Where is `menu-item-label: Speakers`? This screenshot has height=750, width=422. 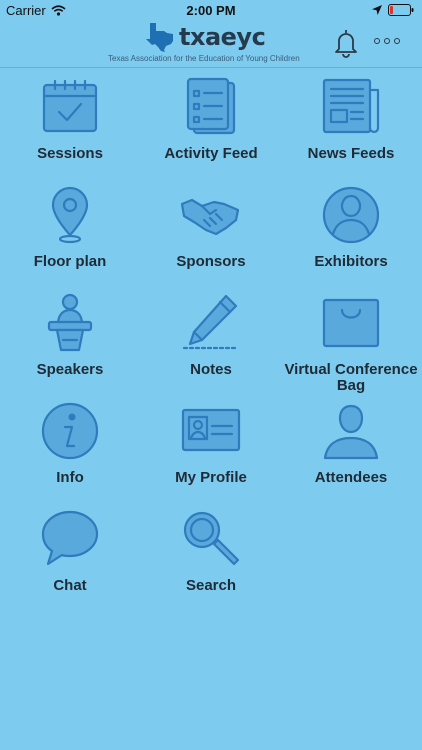 menu-item-label: Speakers is located at coordinates (70, 369).